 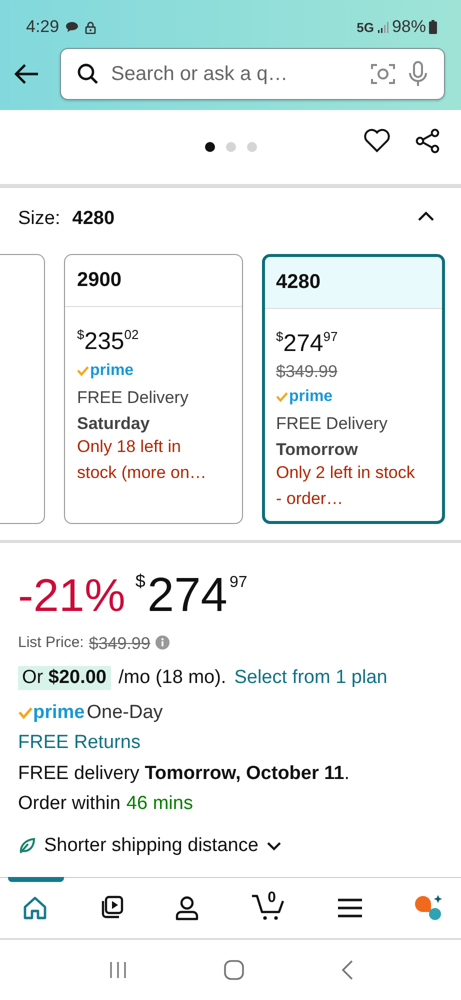 I want to click on select-plan-link: Select from 1 plan, so click(x=311, y=678).